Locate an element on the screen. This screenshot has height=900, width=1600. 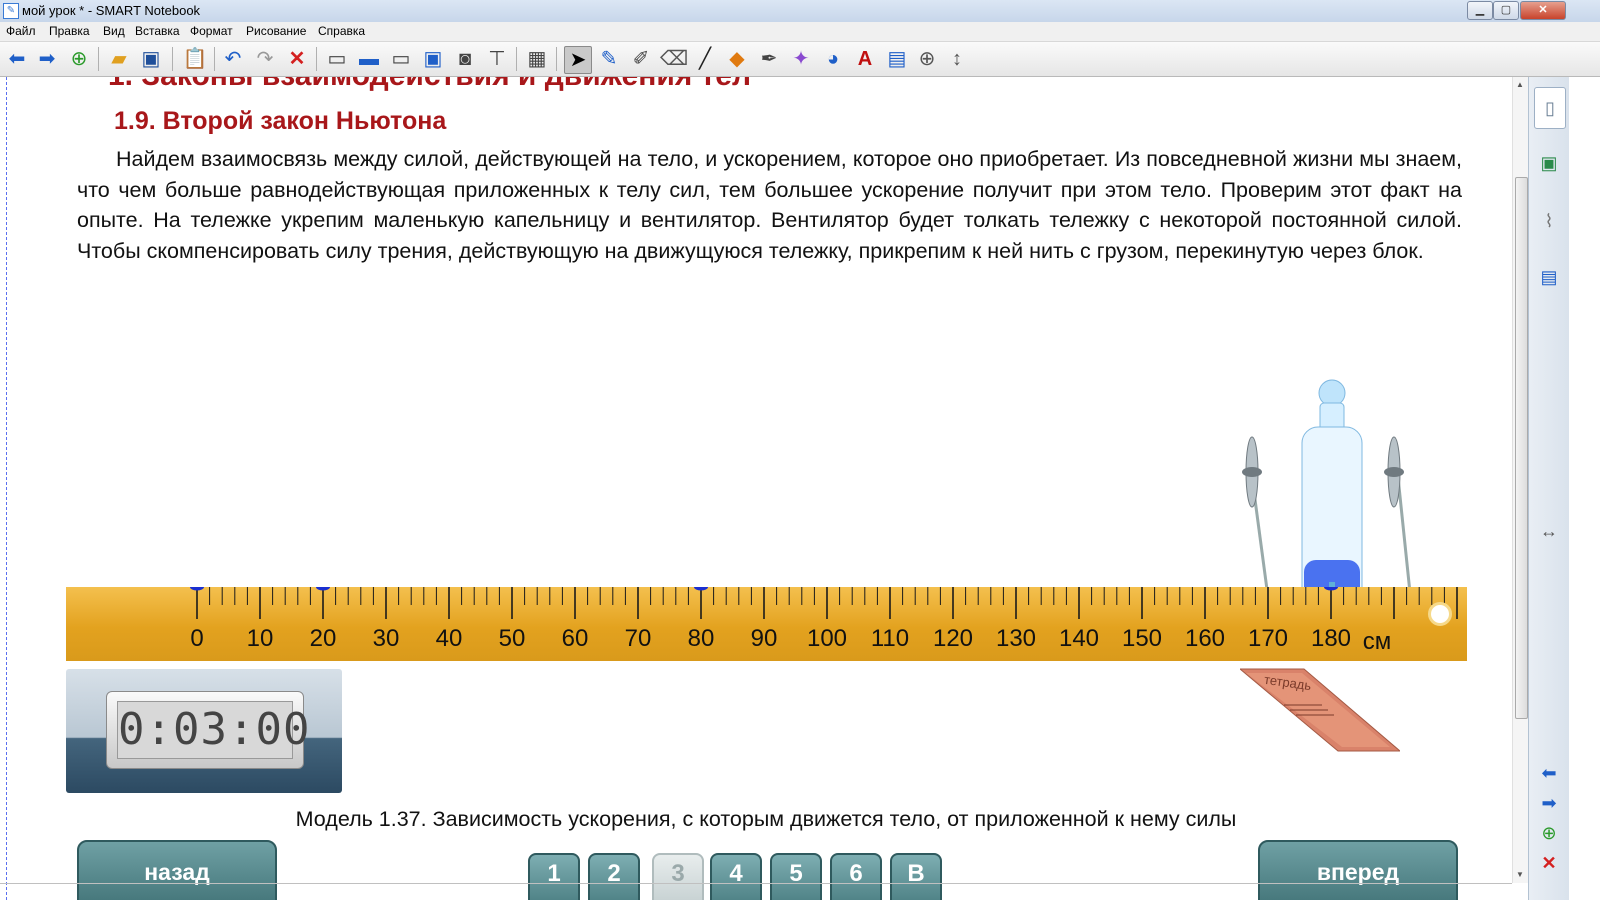
stopwatch: 0:03:00 is located at coordinates (204, 731).